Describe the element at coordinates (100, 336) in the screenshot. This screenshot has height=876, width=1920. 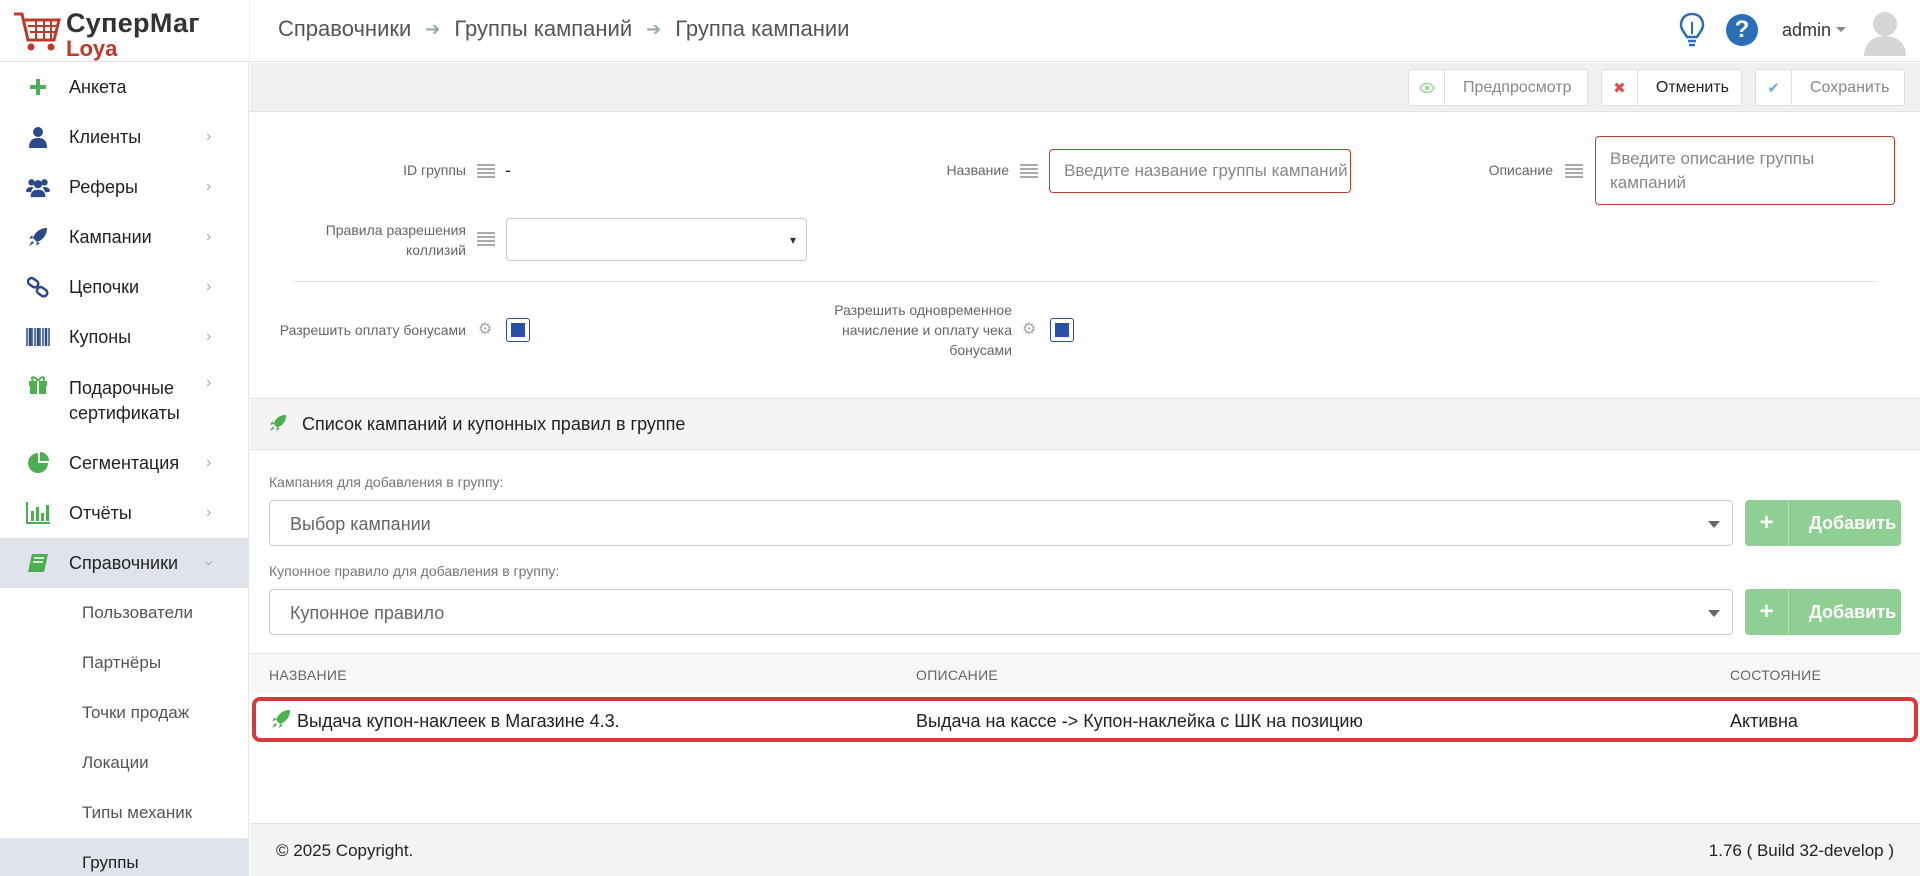
I see `sidebar-item-label: Купоны` at that location.